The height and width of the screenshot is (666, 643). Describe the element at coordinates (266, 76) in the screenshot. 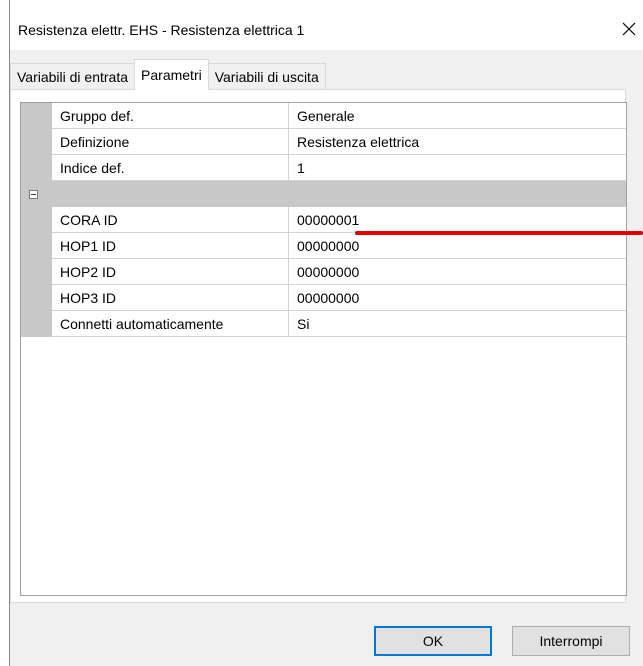

I see `tab-variabili-di-uscita: Variabili di uscita` at that location.